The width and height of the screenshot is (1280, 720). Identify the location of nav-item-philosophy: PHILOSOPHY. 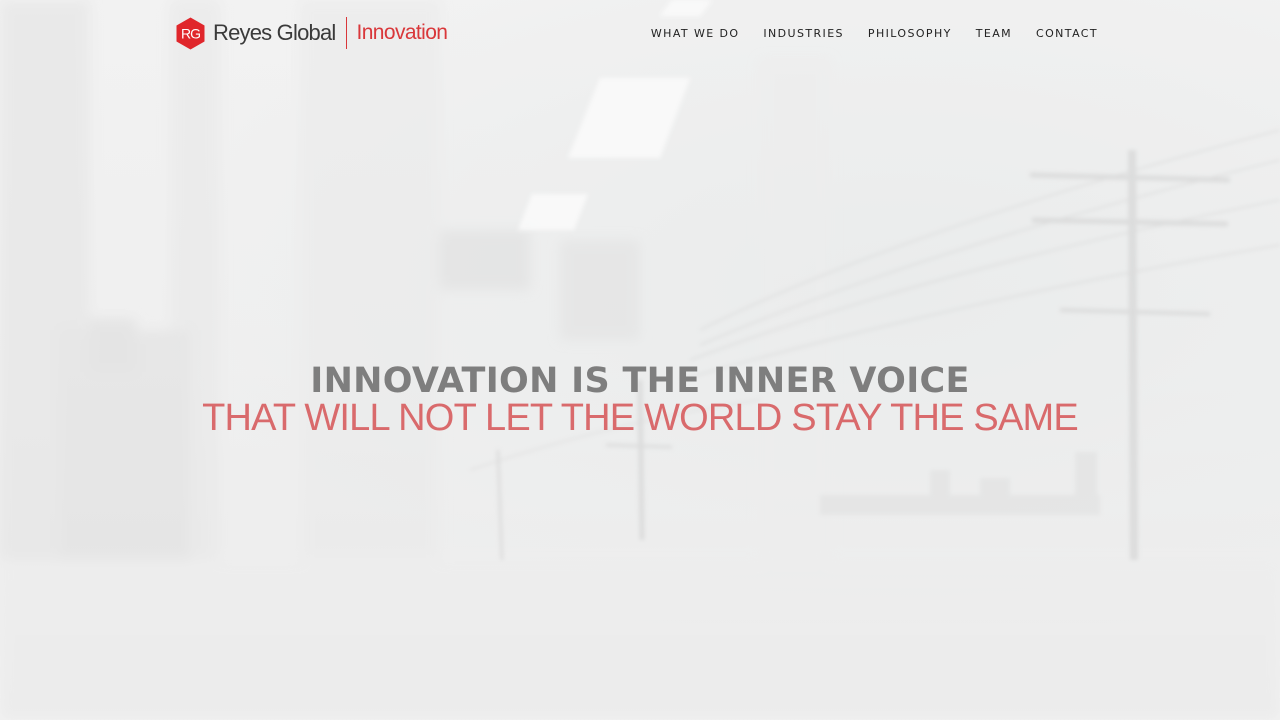
(910, 33).